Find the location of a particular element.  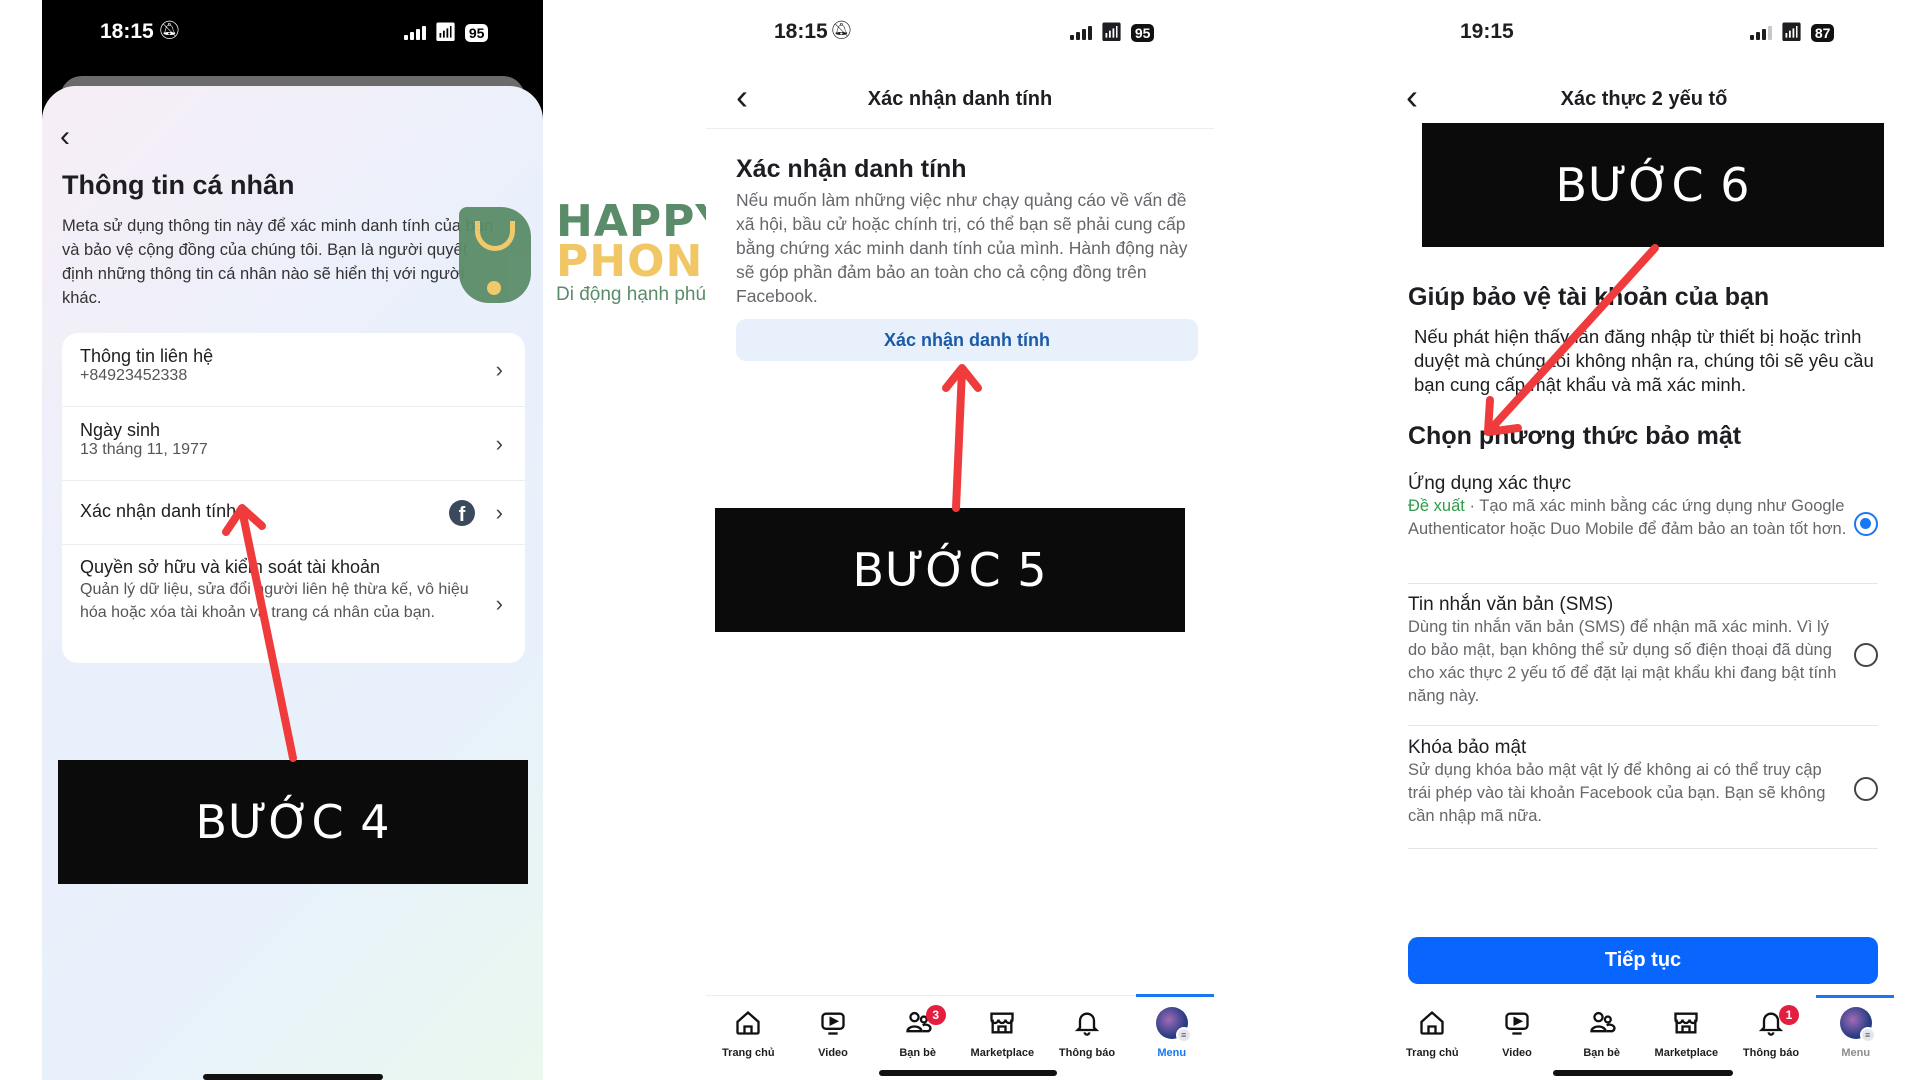

tab-friends: 3 Bạn bè is located at coordinates (917, 1033).